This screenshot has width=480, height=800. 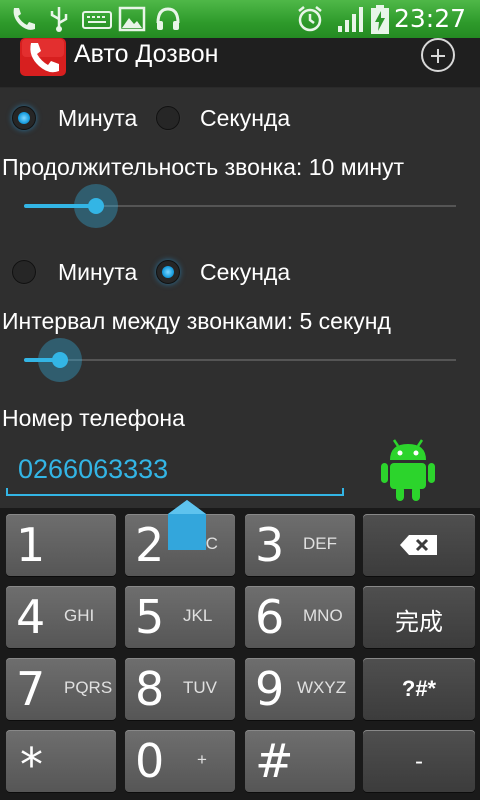 I want to click on key-8: 8 TUV, so click(x=180, y=689).